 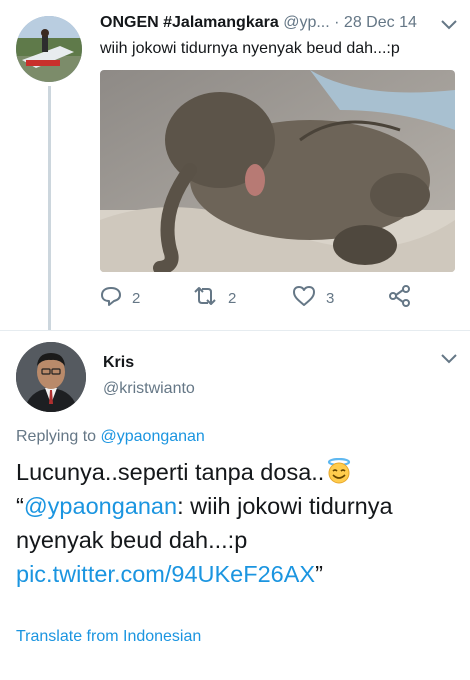 I want to click on like-action: 3, so click(x=313, y=298).